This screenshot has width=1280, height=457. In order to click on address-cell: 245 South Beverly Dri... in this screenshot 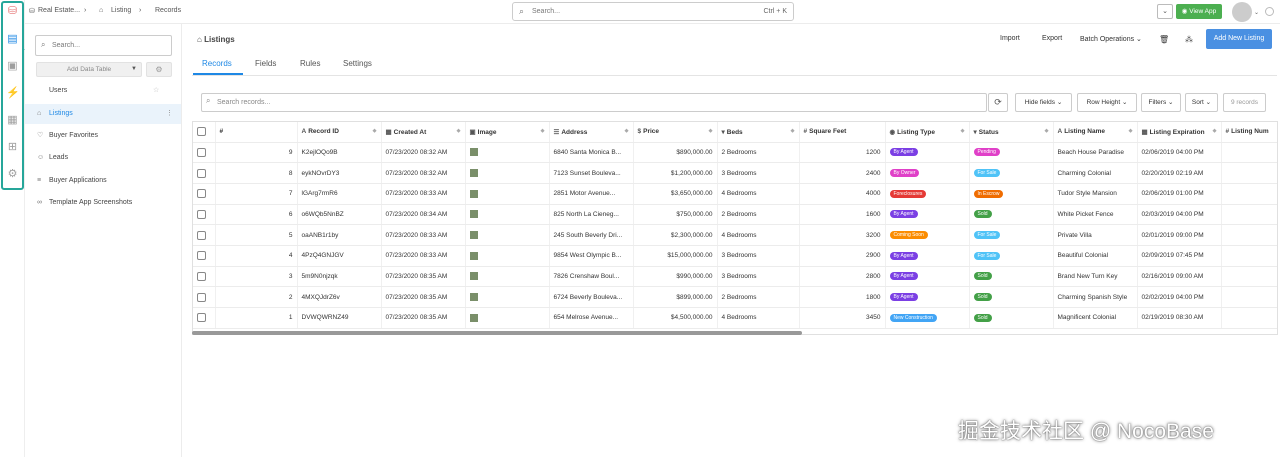, I will do `click(591, 235)`.